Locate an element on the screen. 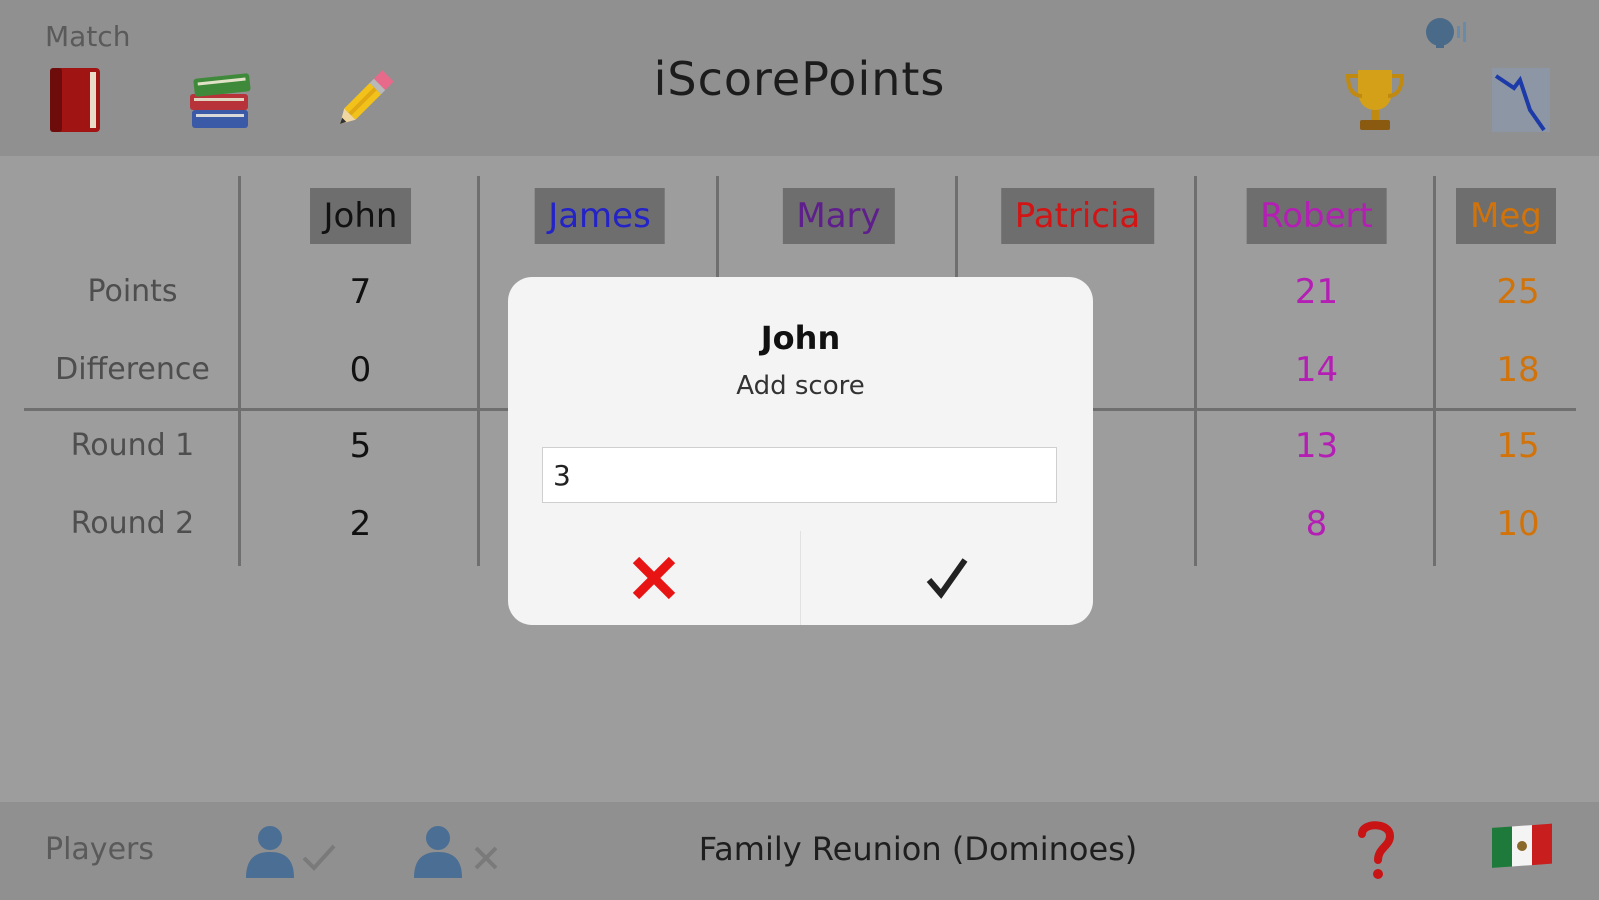 The image size is (1599, 900). points-row-label: Points is located at coordinates (132, 291).